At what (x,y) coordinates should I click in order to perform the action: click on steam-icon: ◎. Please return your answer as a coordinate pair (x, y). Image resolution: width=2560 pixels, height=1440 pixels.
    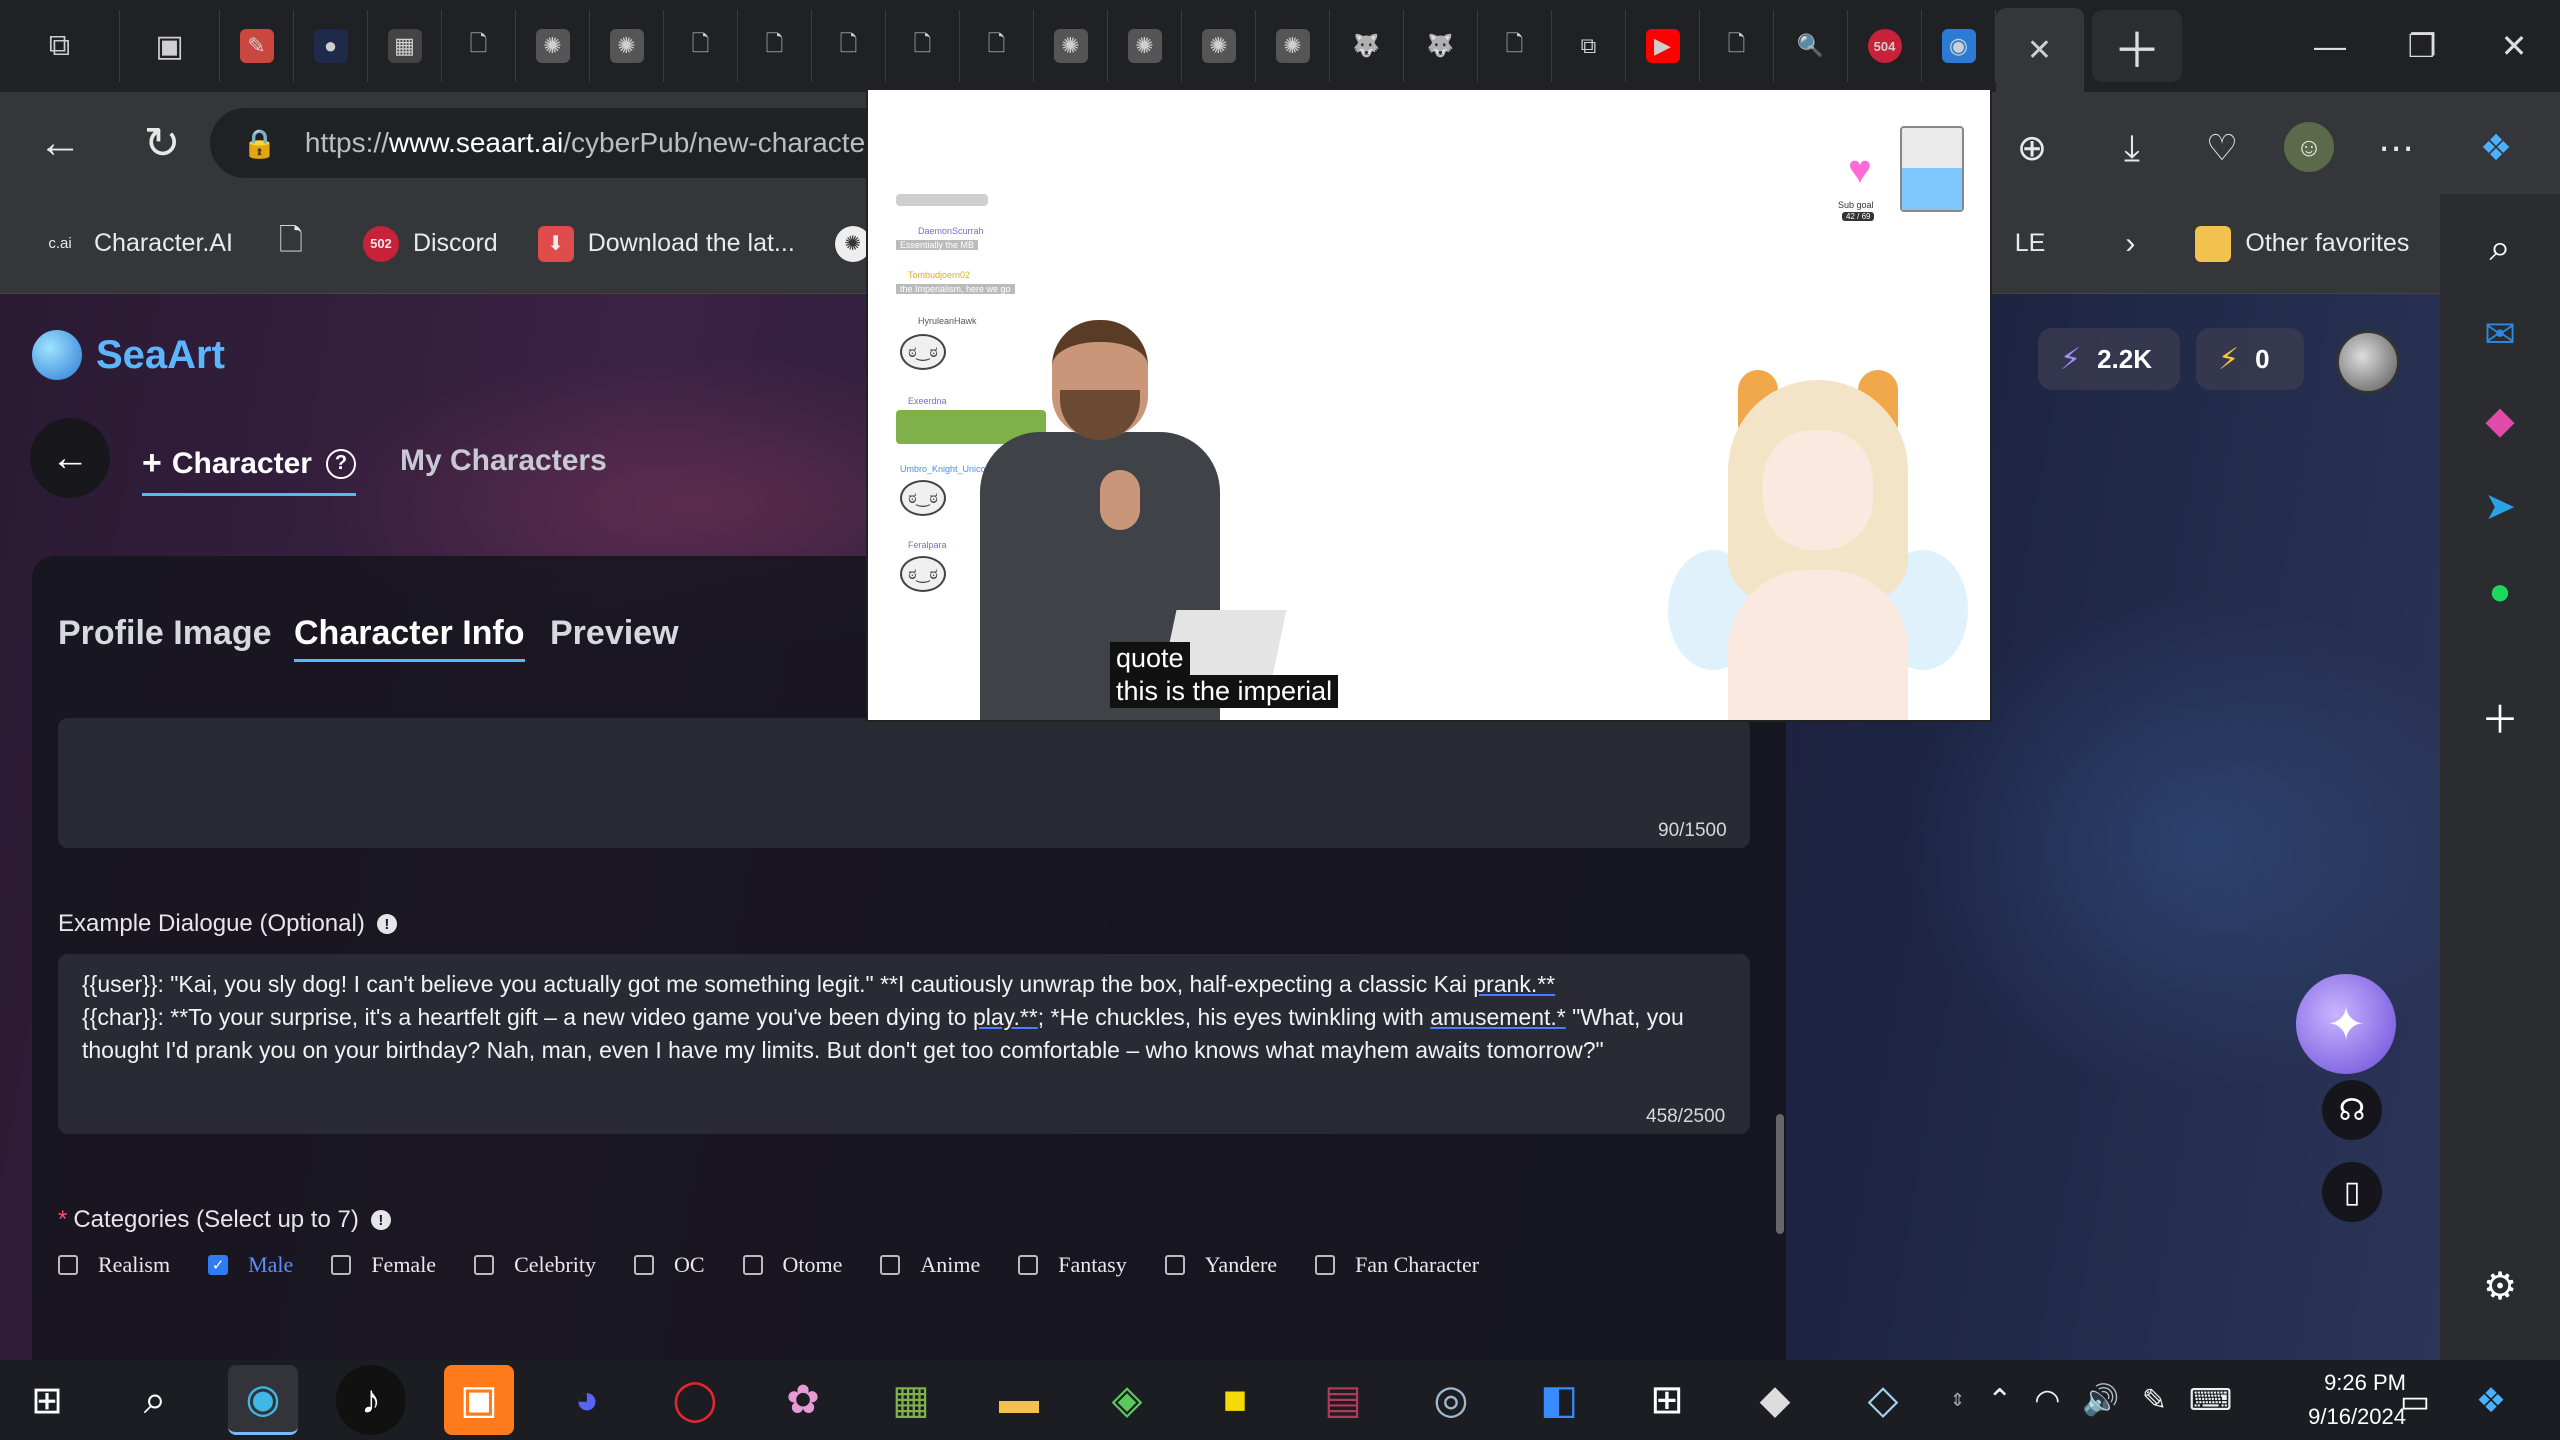
    Looking at the image, I should click on (1451, 1400).